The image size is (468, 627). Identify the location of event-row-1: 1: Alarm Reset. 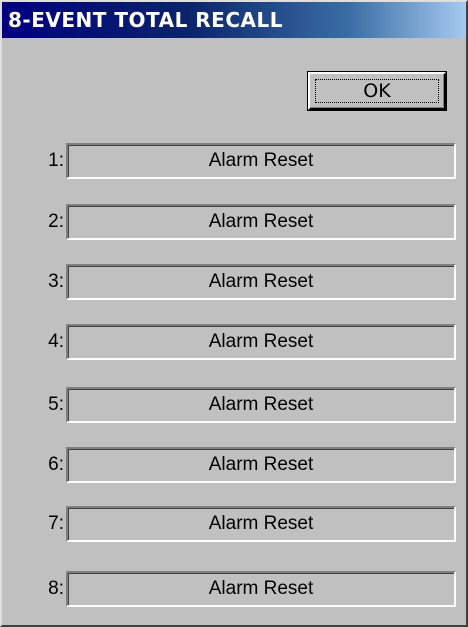
(234, 161).